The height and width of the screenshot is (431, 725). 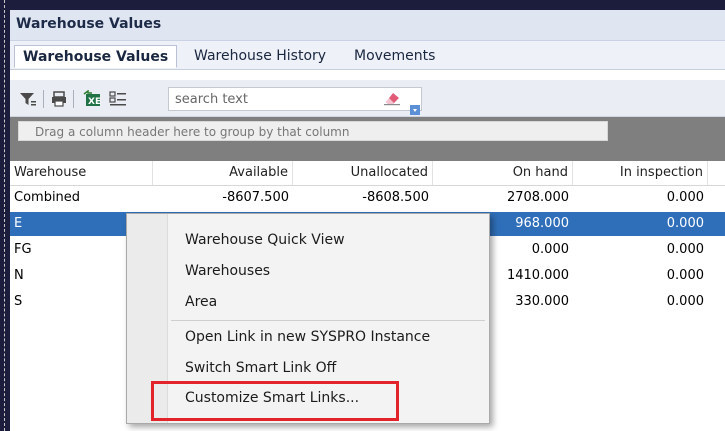 What do you see at coordinates (96, 56) in the screenshot?
I see `tab-warehouse-values: Warehouse Values` at bounding box center [96, 56].